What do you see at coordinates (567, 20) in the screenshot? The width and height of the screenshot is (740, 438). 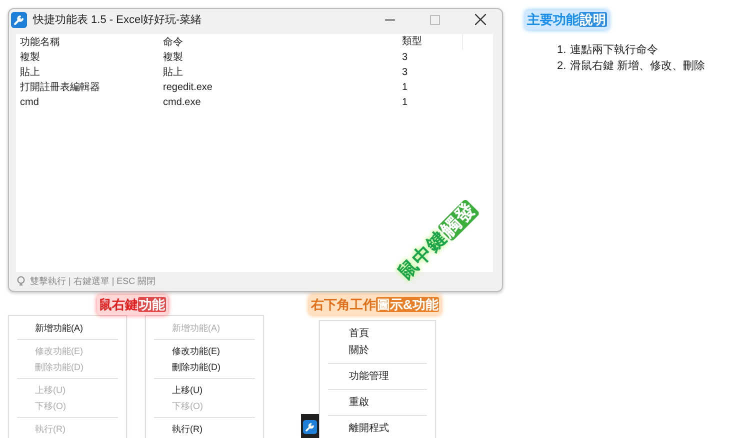 I see `help-title: 主要功能說明` at bounding box center [567, 20].